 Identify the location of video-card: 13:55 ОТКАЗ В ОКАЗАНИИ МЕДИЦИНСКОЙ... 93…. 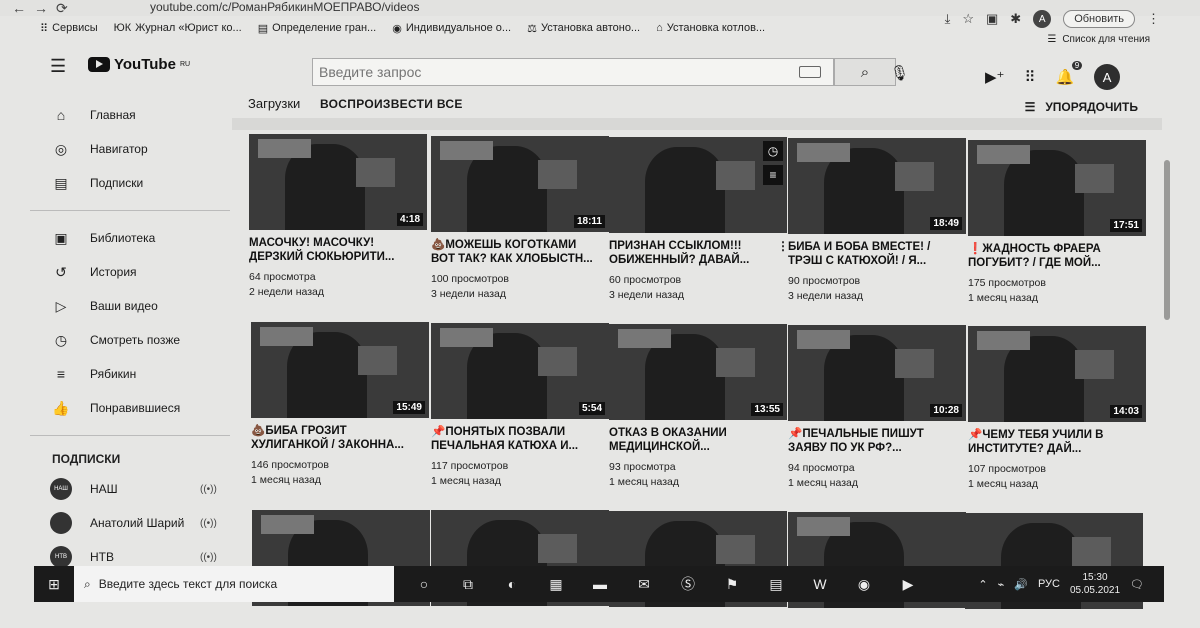
(698, 407).